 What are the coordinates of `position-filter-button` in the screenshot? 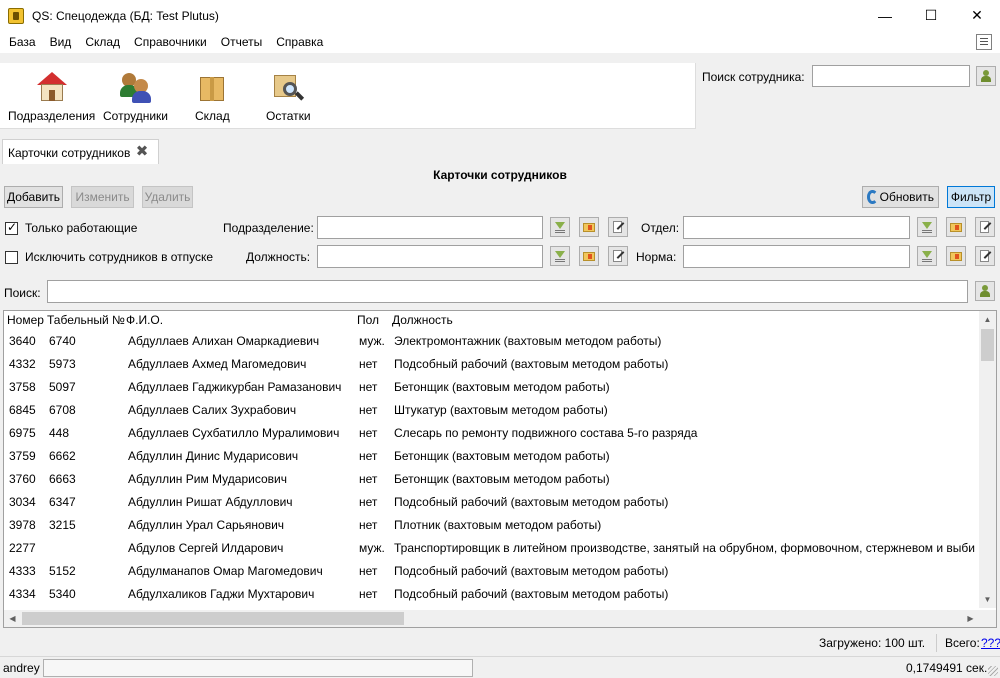 It's located at (560, 256).